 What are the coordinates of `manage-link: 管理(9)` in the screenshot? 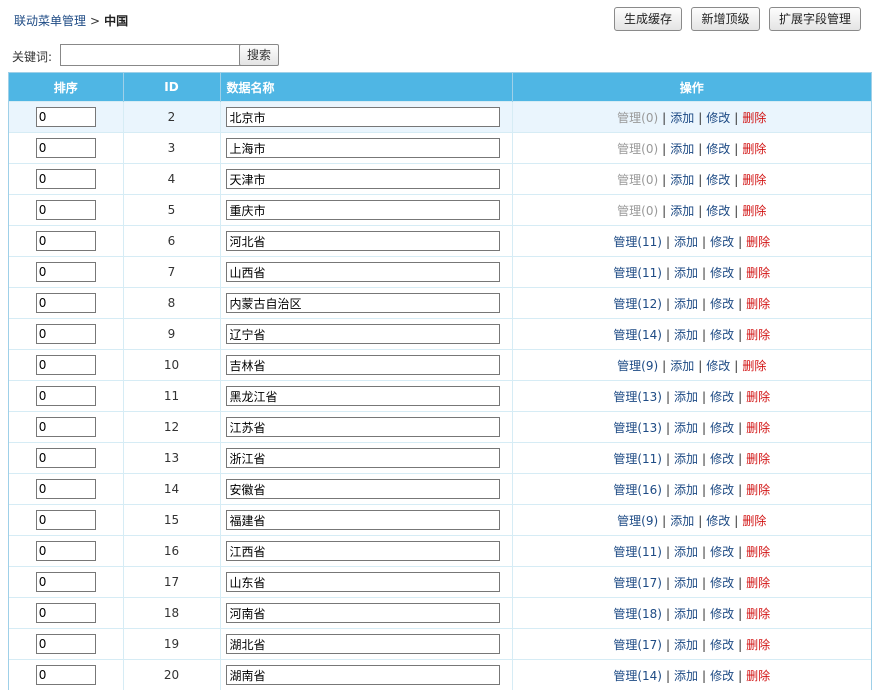 It's located at (637, 521).